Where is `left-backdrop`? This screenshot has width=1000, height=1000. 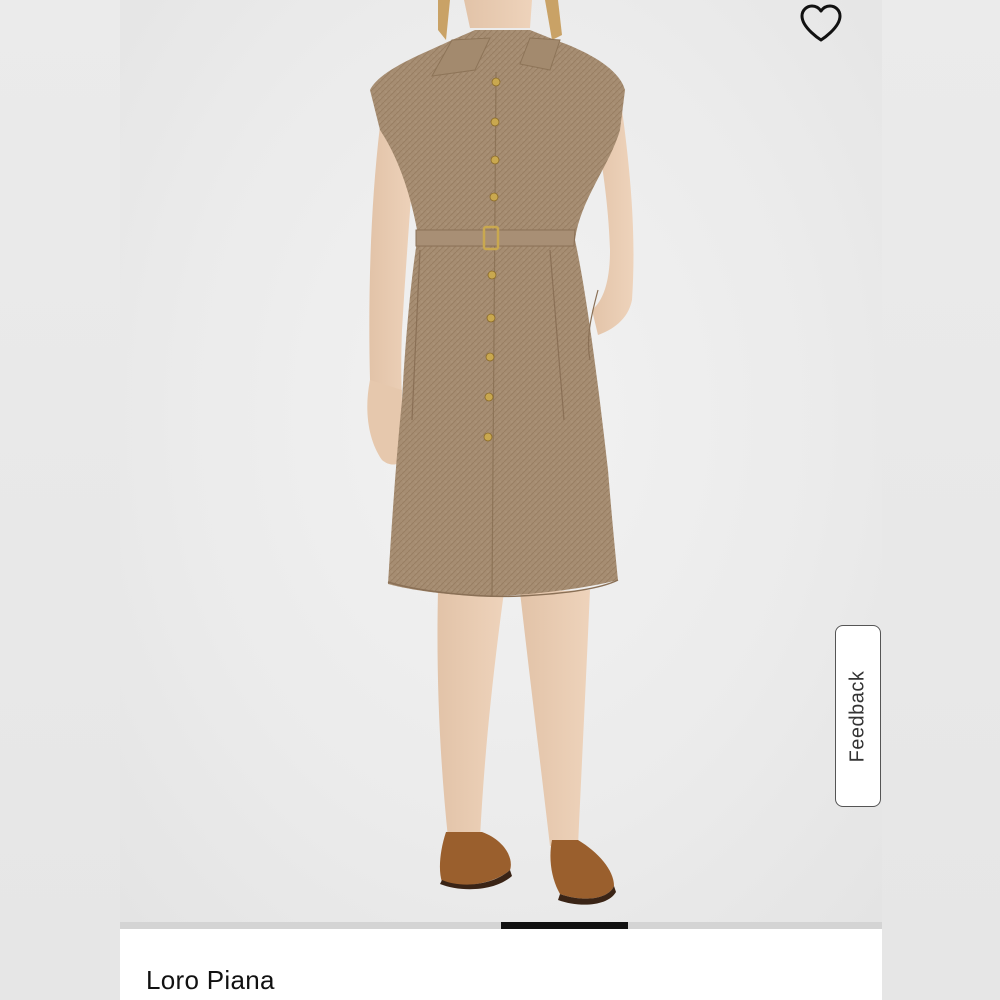 left-backdrop is located at coordinates (60, 500).